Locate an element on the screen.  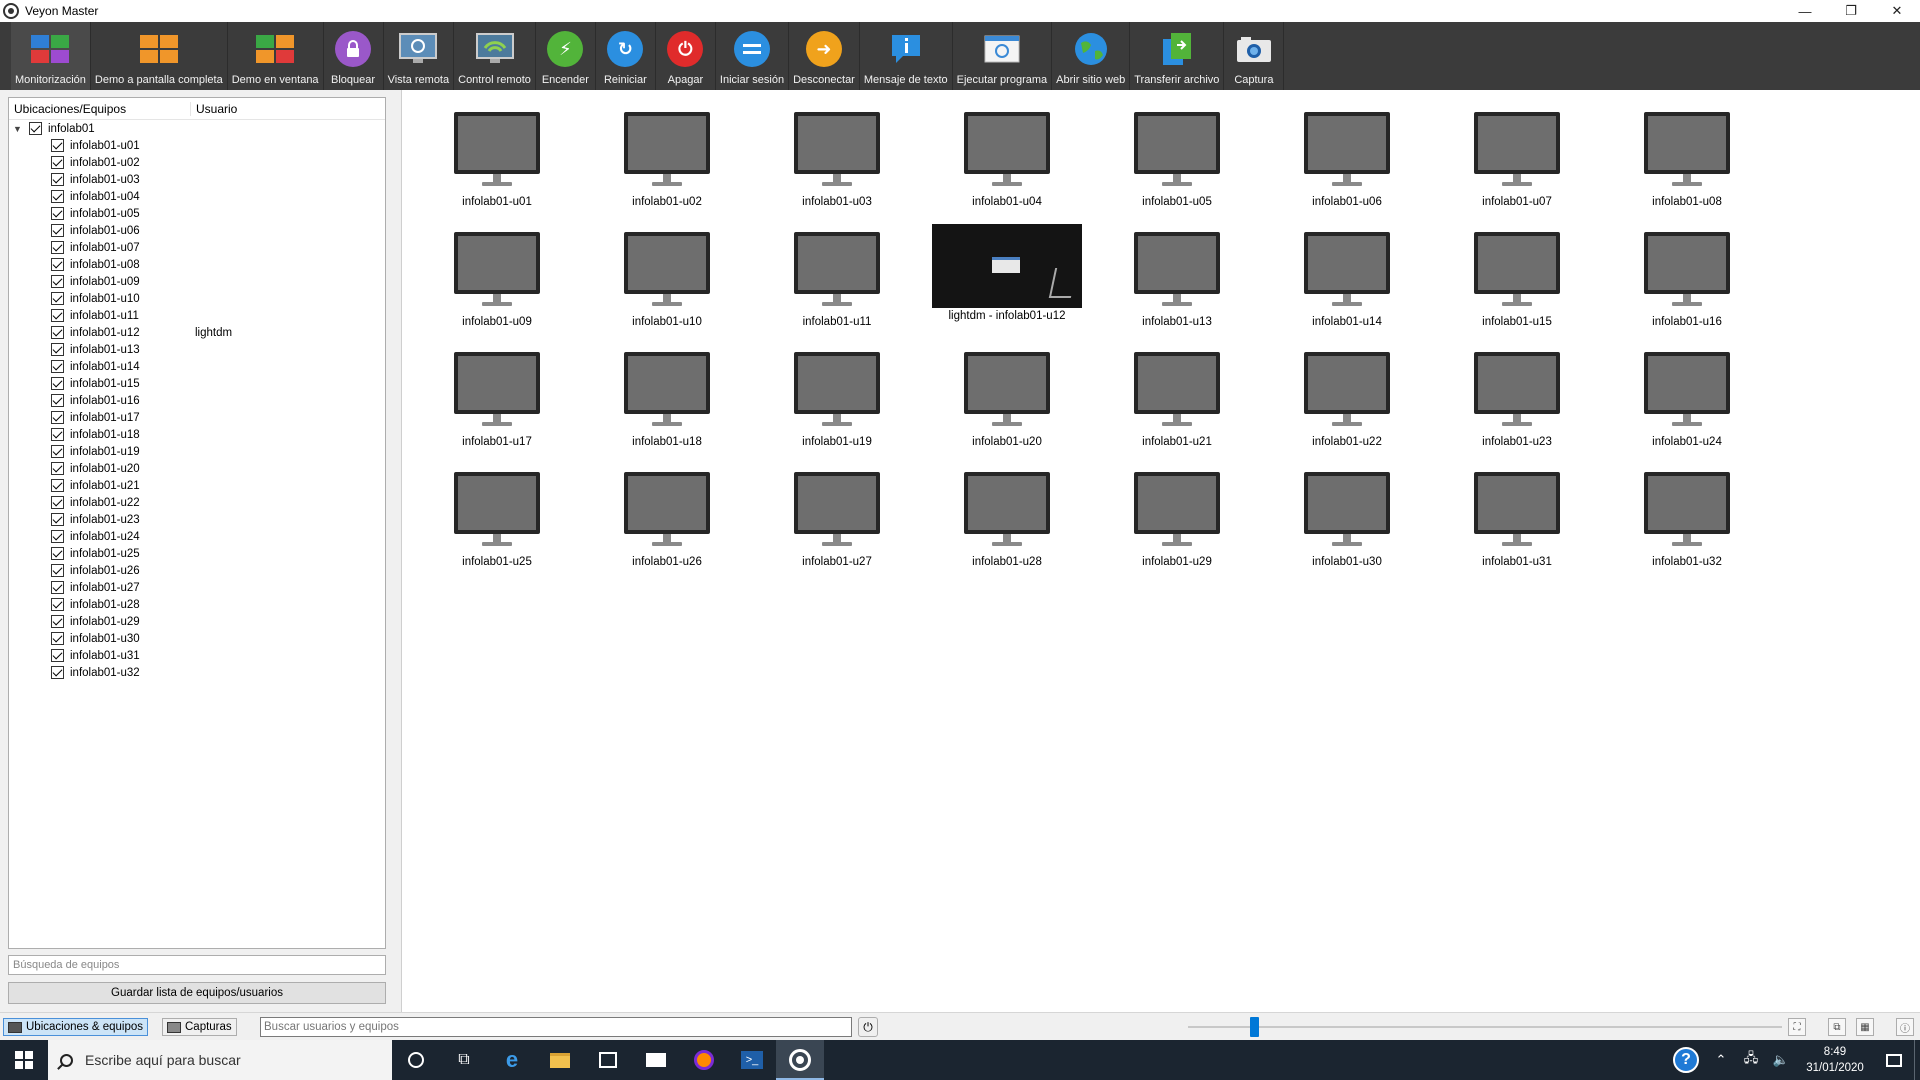
tree-item: infolab01-u23 is located at coordinates (197, 519).